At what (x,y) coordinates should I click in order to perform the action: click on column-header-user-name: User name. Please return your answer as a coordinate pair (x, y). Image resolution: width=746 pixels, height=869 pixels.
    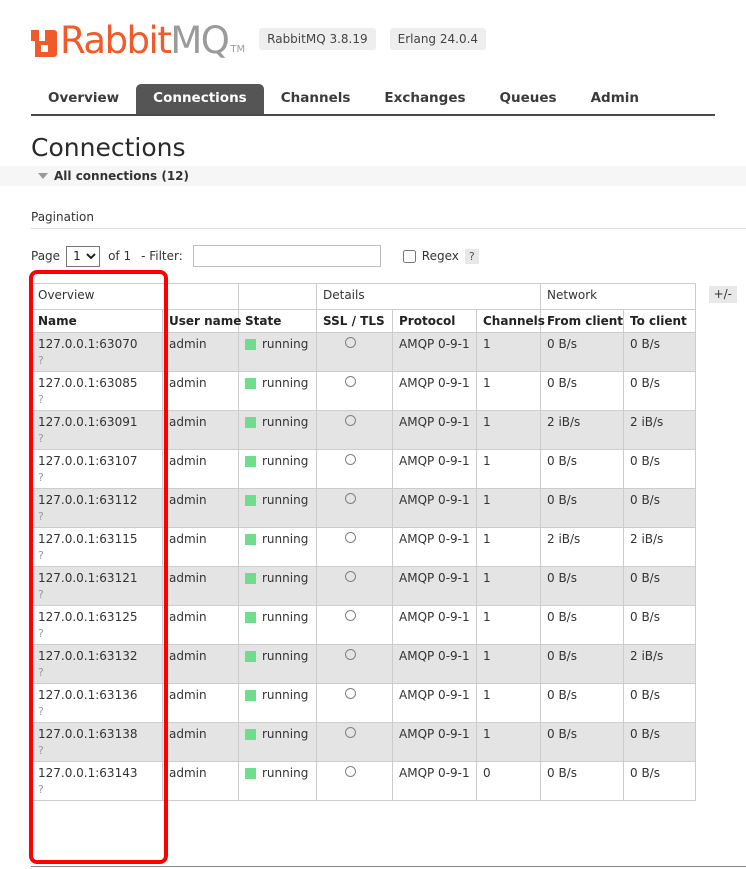
    Looking at the image, I should click on (201, 321).